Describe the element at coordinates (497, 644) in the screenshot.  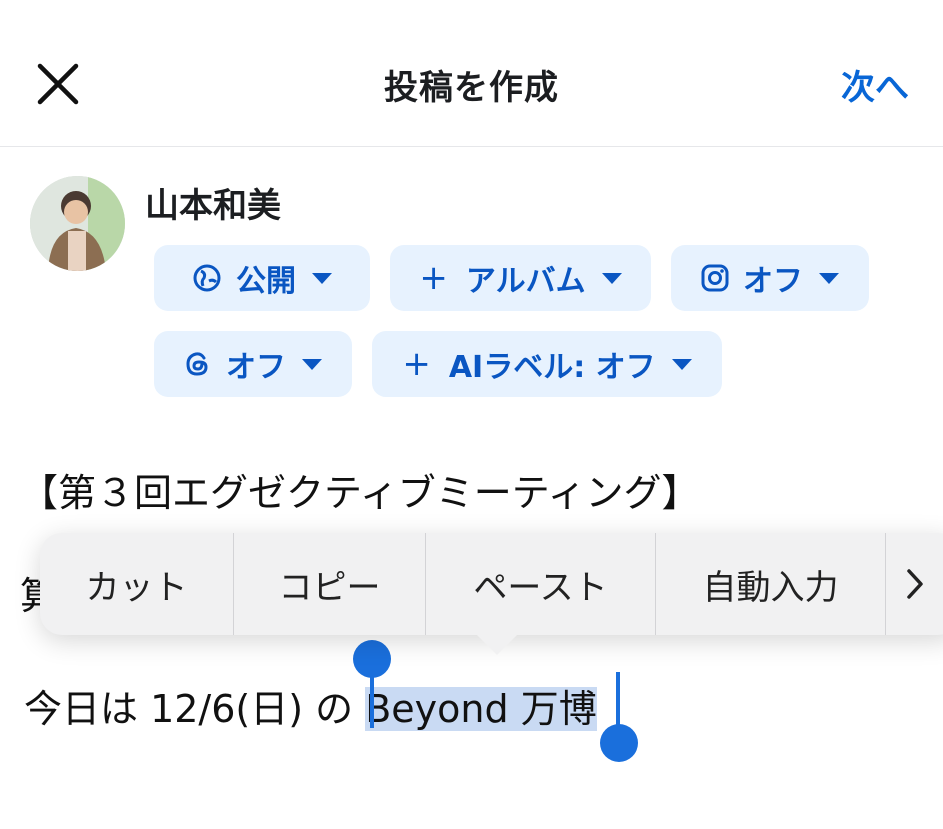
I see `edit-menu-pointer` at that location.